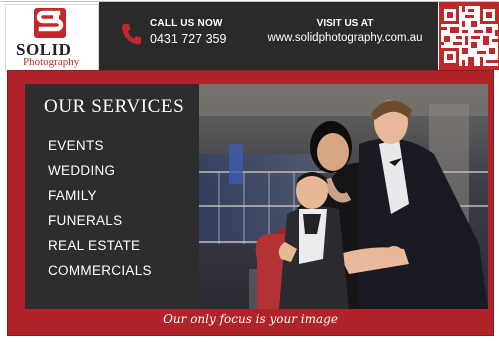 This screenshot has height=342, width=499. Describe the element at coordinates (72, 195) in the screenshot. I see `service-item-family: FAMILY` at that location.